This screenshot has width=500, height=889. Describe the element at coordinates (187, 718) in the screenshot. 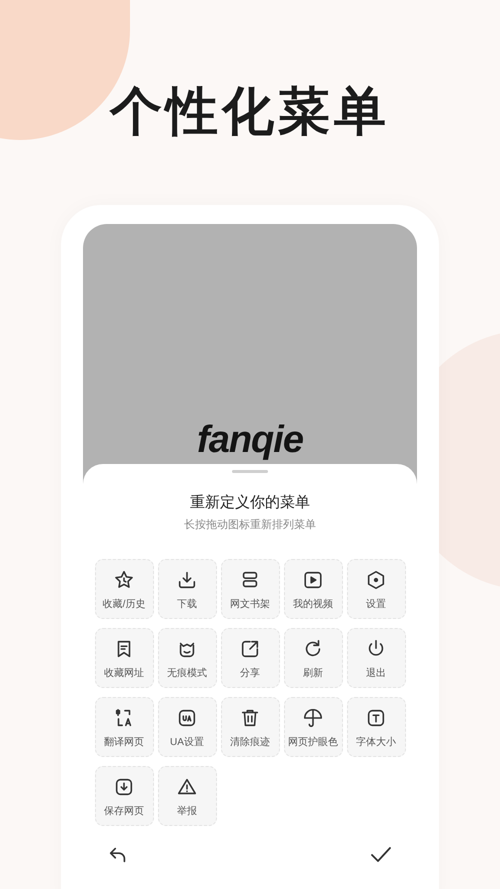

I see `ua-icon` at that location.